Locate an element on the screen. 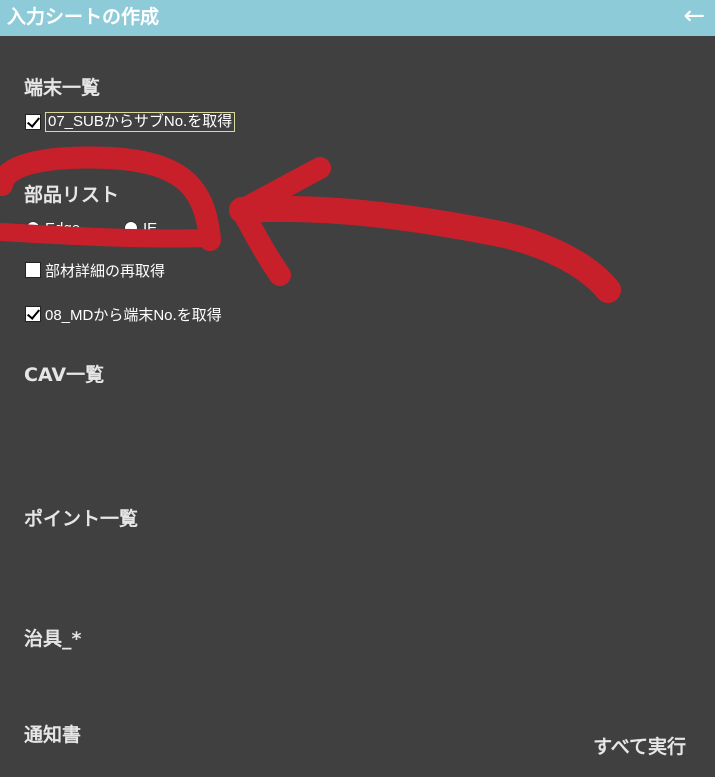 The image size is (715, 777). radio-edge-label: Edge is located at coordinates (63, 228).